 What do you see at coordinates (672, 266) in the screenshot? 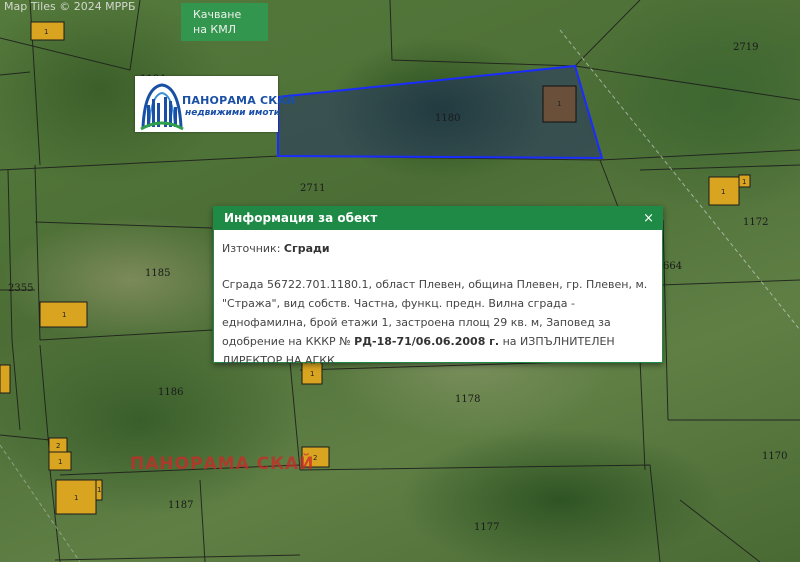
I see `parcel-label: 664` at bounding box center [672, 266].